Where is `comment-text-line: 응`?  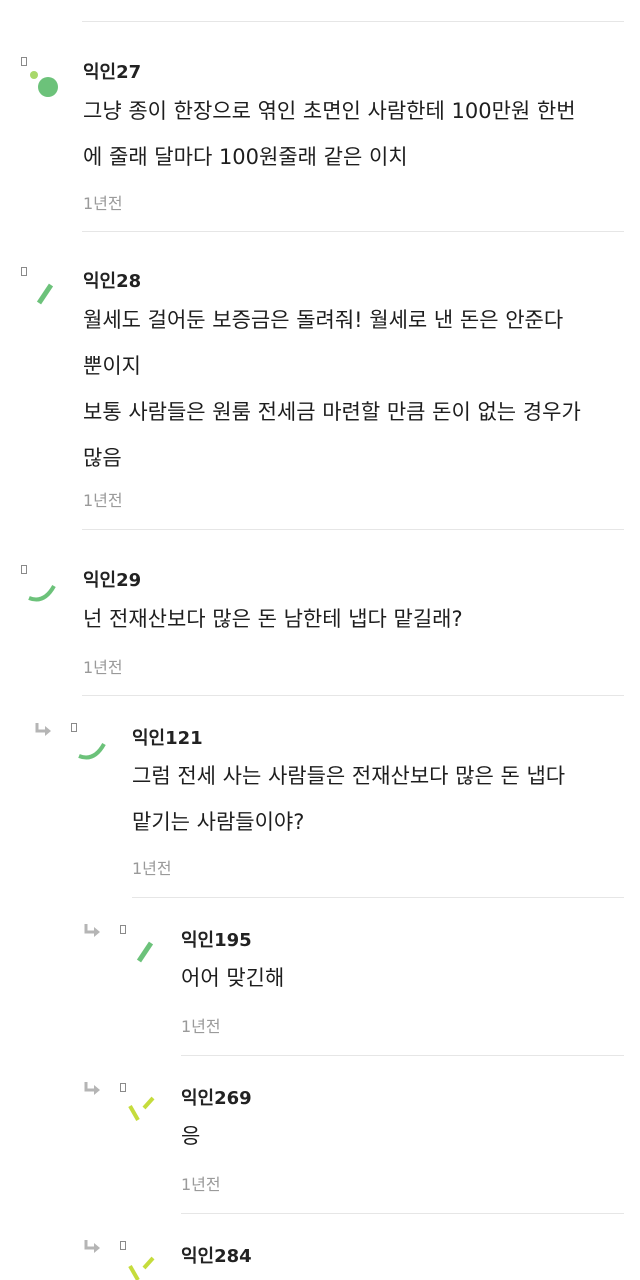
comment-text-line: 응 is located at coordinates (191, 1136).